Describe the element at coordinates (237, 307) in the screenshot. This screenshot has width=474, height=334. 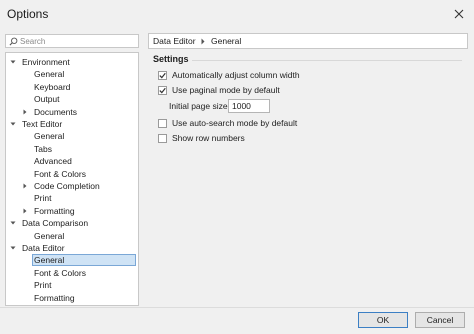
I see `footer-divider` at that location.